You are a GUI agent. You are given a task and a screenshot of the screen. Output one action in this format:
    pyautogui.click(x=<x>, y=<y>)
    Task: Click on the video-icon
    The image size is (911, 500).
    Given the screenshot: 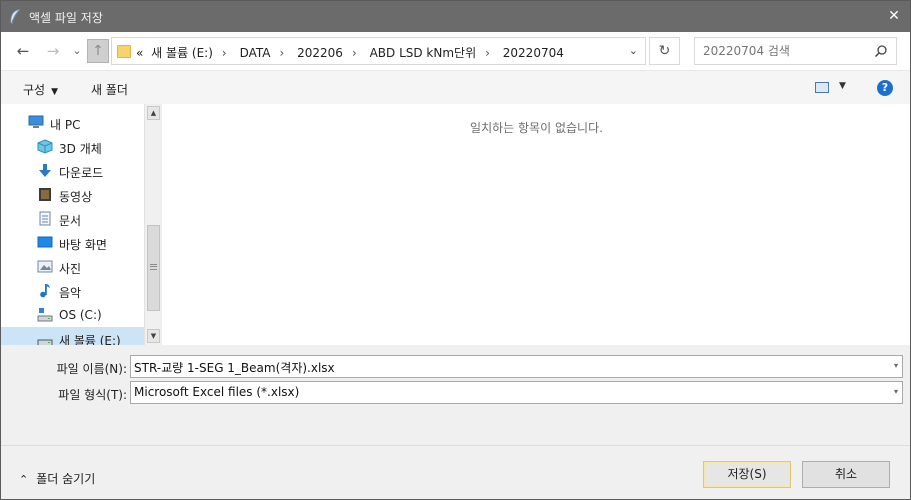 What is the action you would take?
    pyautogui.click(x=45, y=194)
    